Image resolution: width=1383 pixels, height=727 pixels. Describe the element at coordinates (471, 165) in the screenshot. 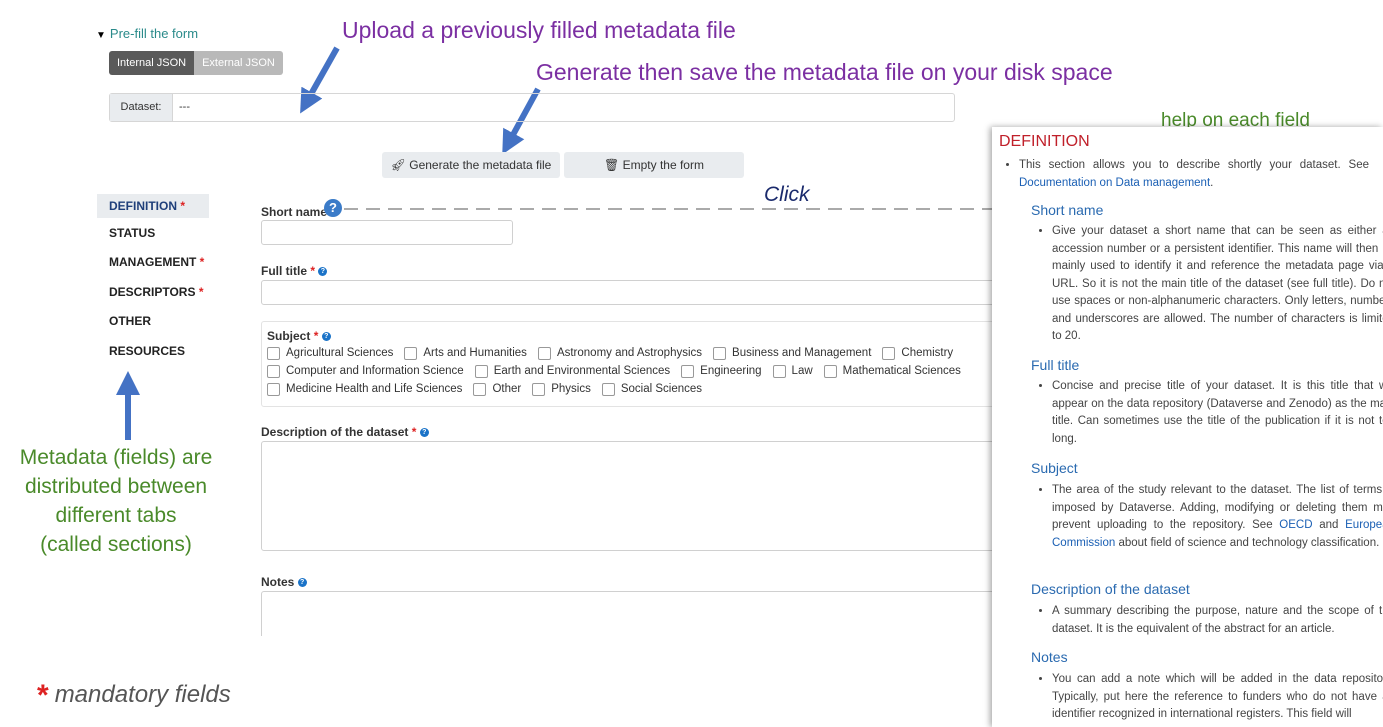

I see `generate-metadata-button: 🚀︎ Generate the metadata file` at that location.